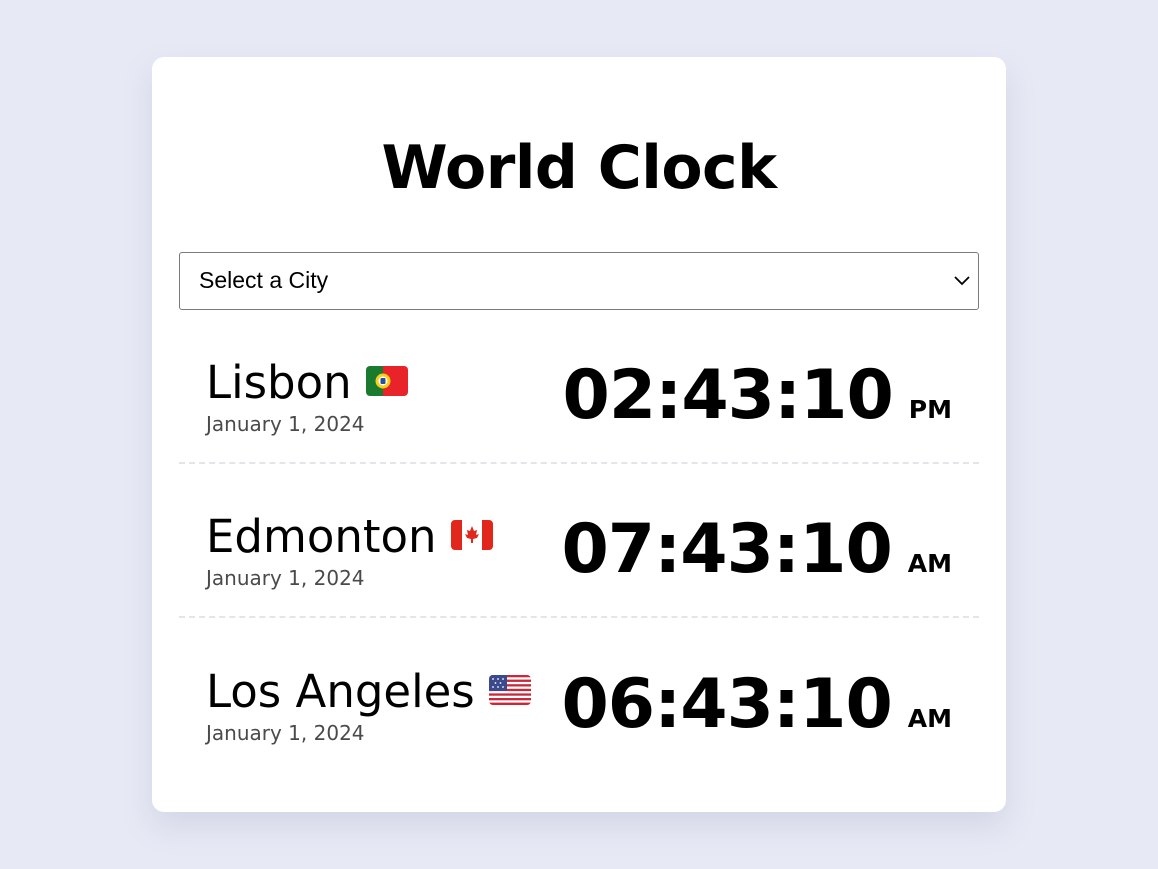 The image size is (1158, 869). I want to click on time-value: 07:43:10, so click(726, 549).